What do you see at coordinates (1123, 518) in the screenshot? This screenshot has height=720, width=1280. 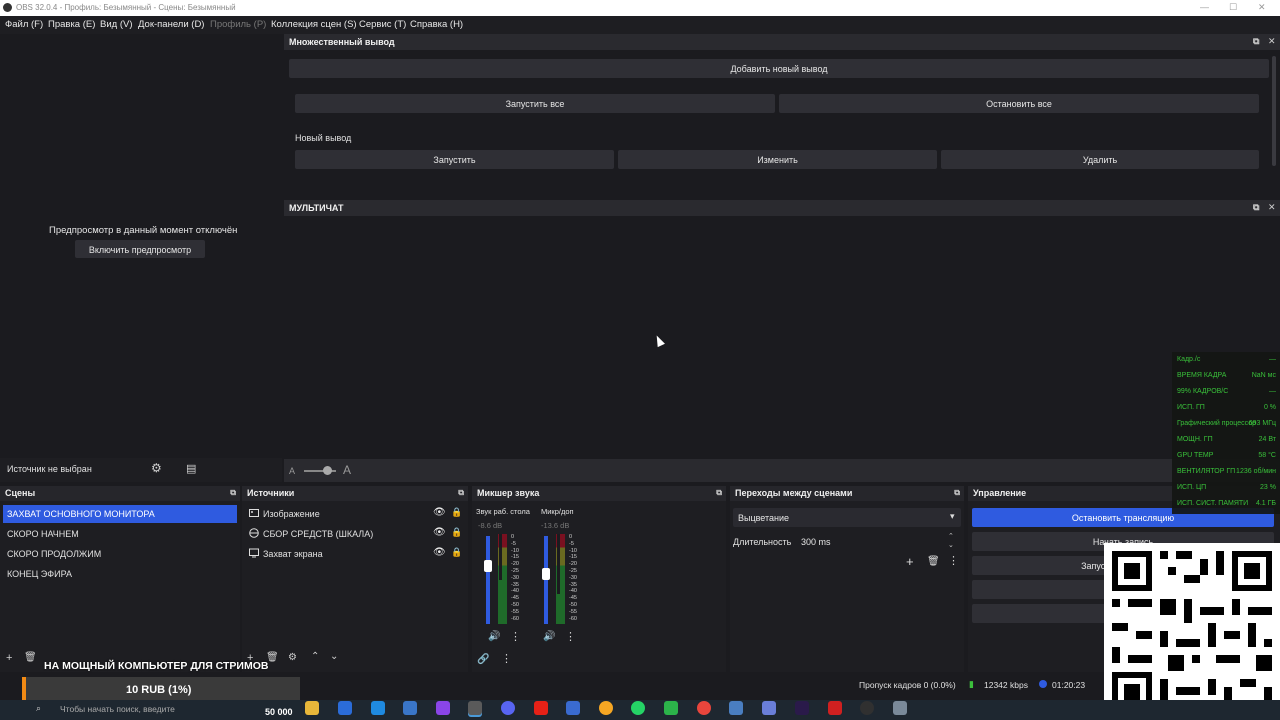 I see `stop-streaming-label: Остановить трансляцию` at bounding box center [1123, 518].